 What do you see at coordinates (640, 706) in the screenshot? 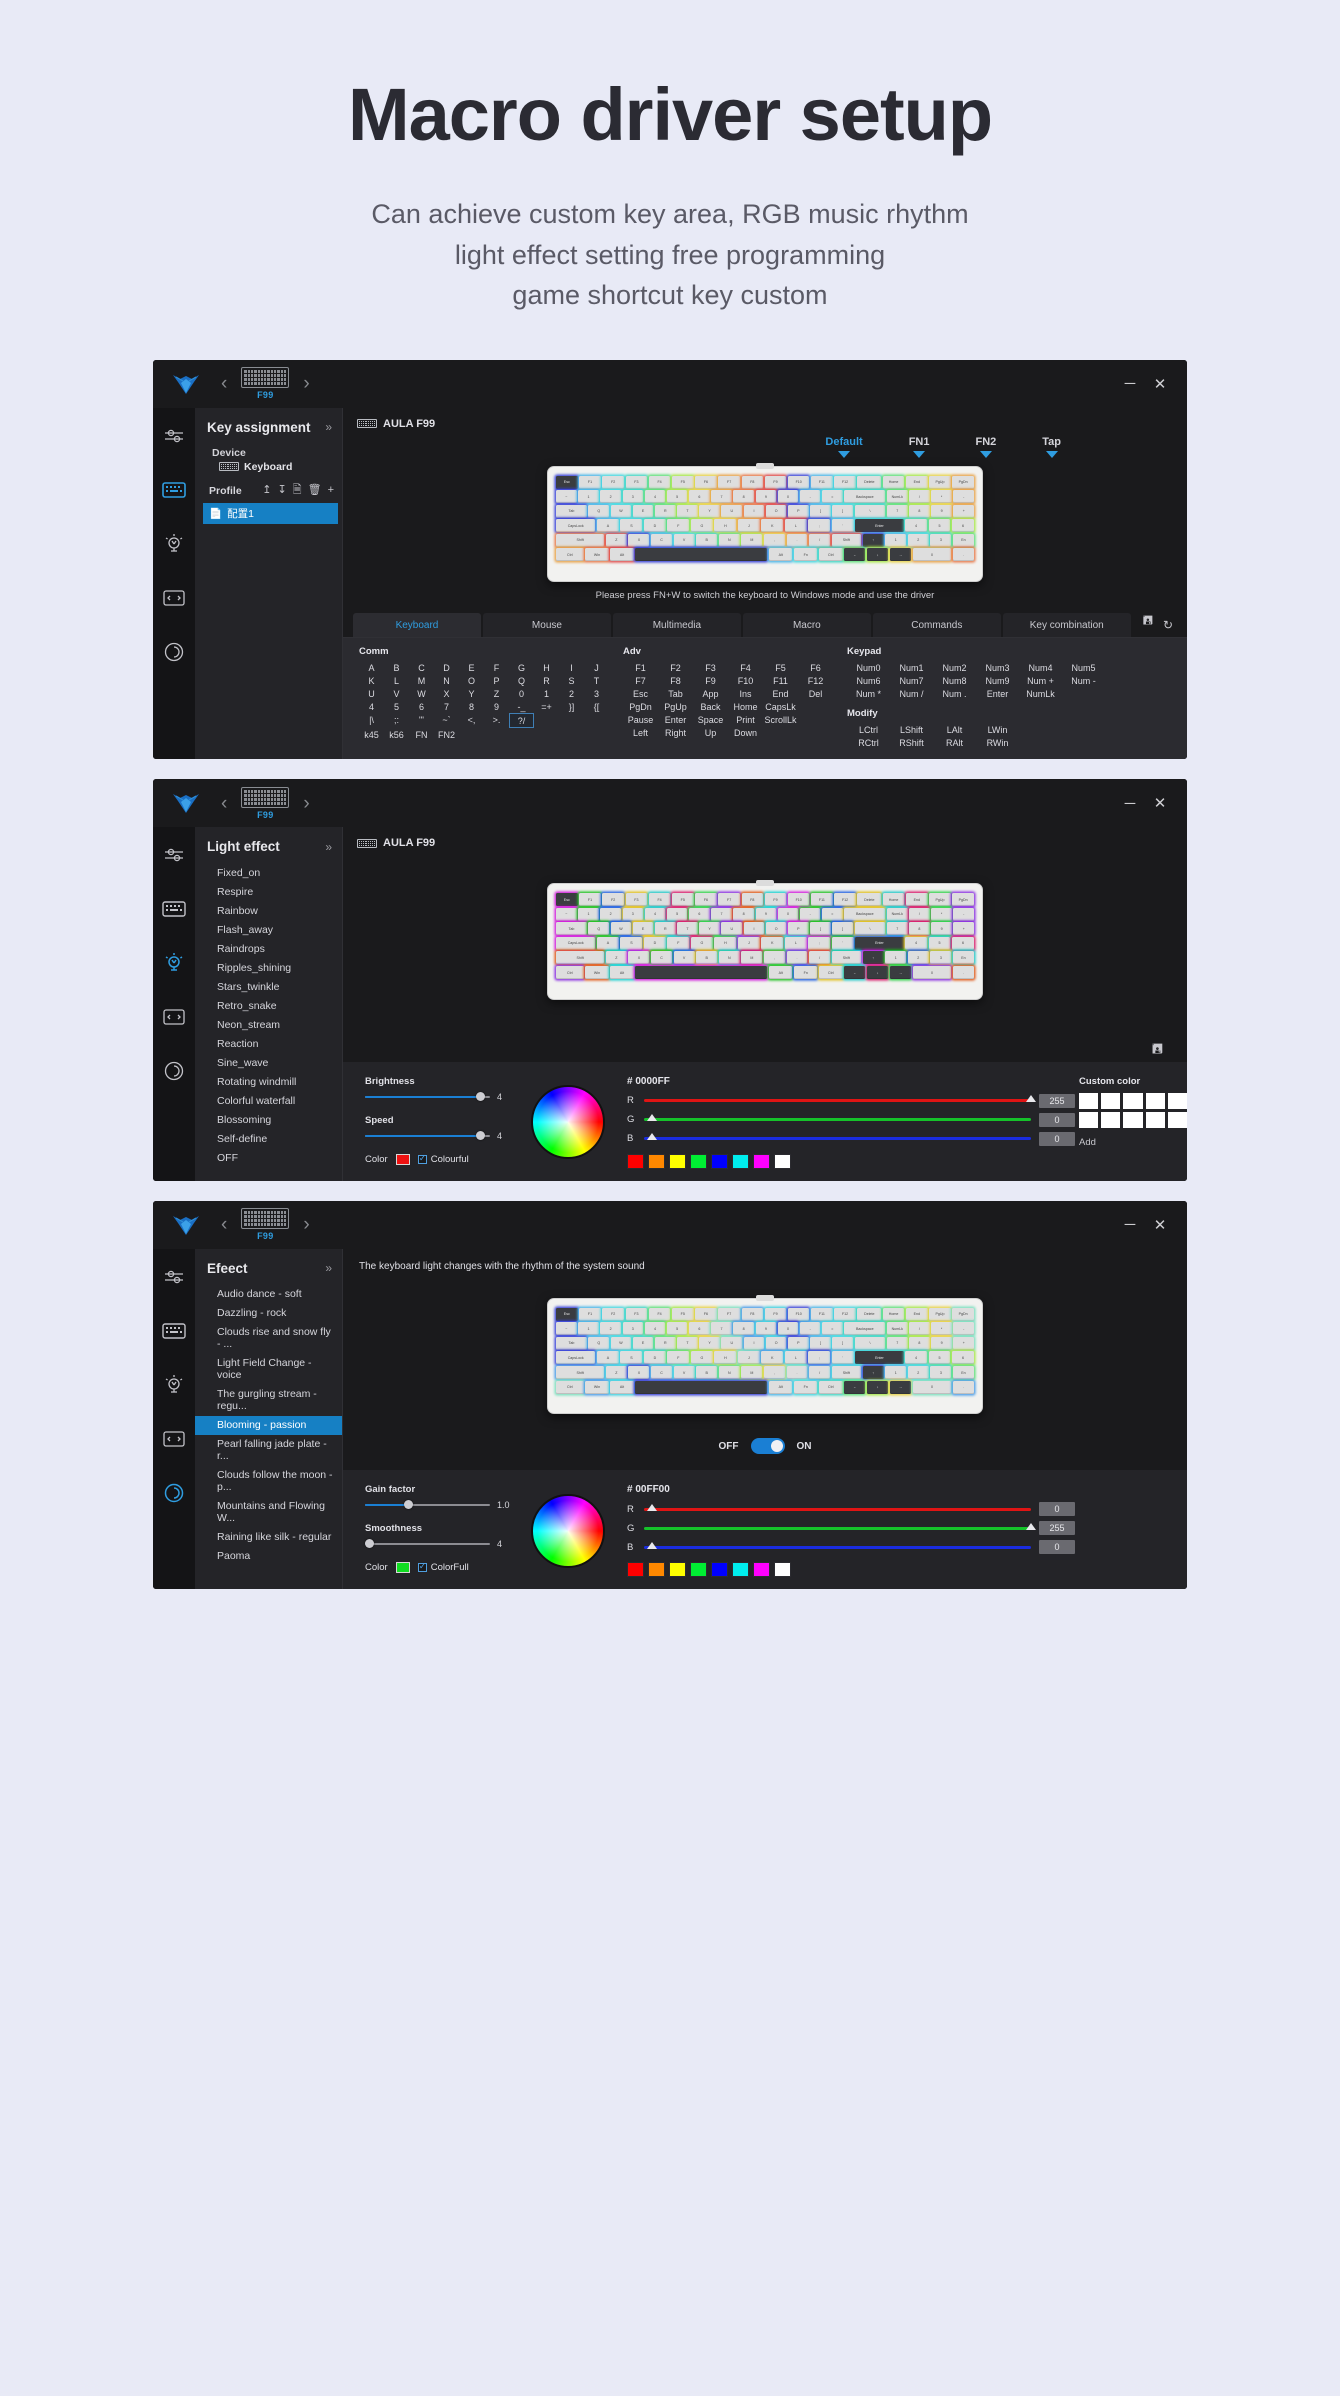
I see `keygrid-cell: PgDn` at bounding box center [640, 706].